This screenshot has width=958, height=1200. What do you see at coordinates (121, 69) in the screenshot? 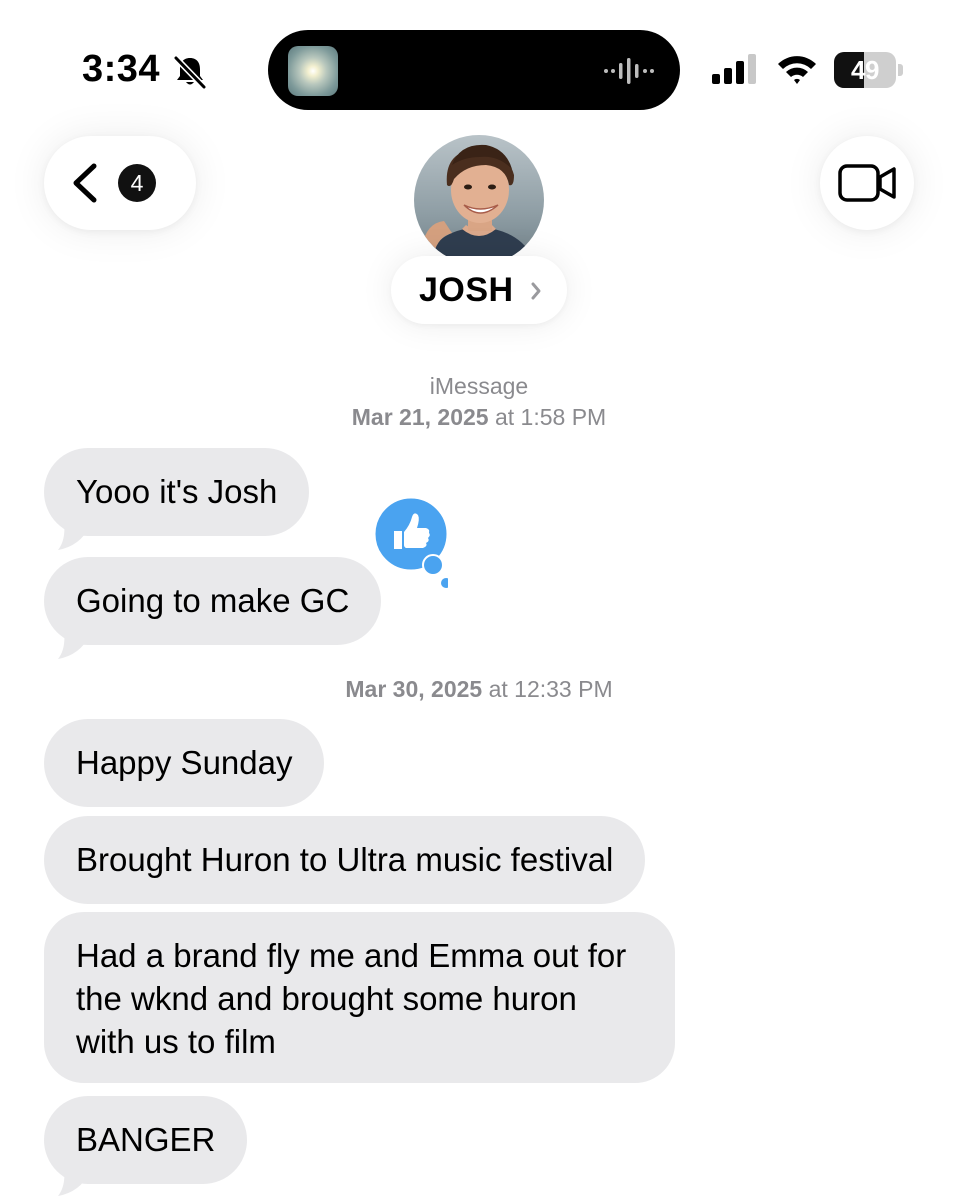
I see `status-time: 3:34` at bounding box center [121, 69].